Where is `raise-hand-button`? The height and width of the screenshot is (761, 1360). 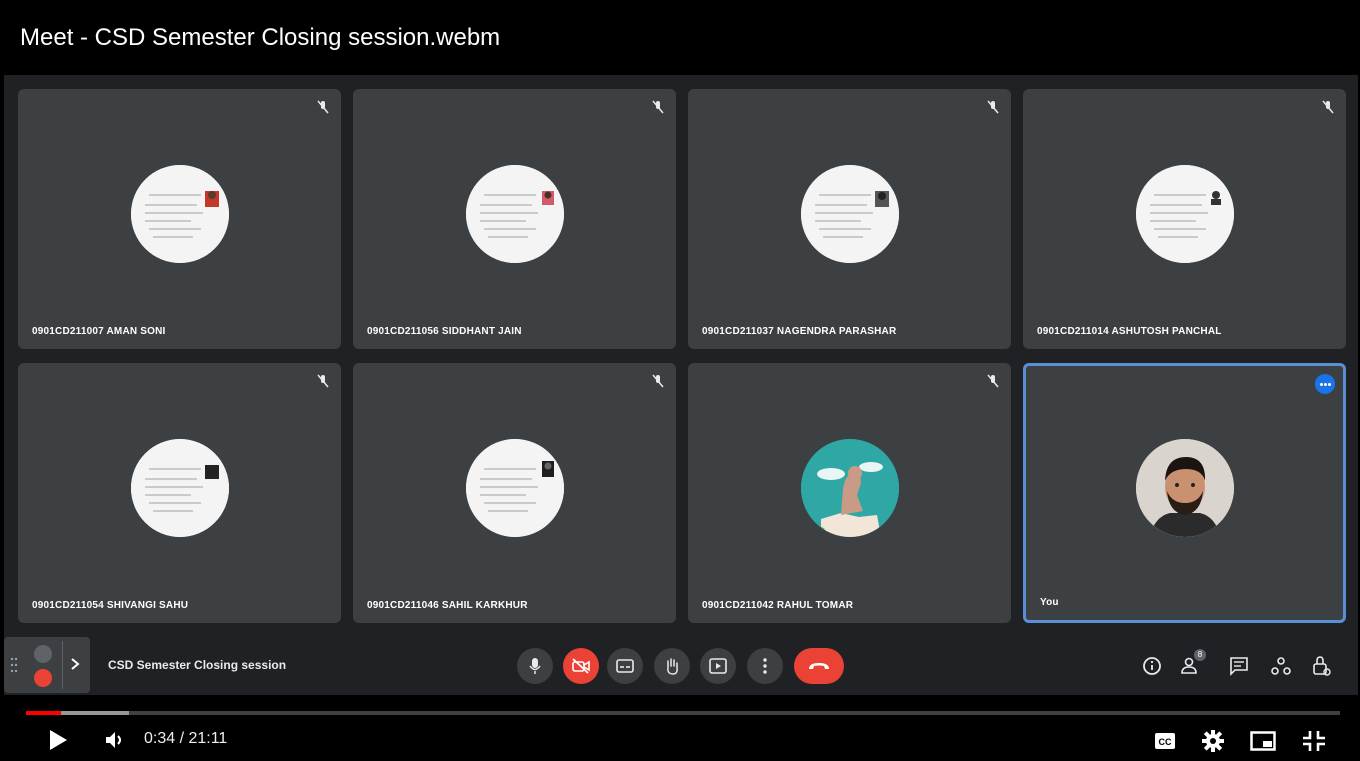
raise-hand-button is located at coordinates (672, 666).